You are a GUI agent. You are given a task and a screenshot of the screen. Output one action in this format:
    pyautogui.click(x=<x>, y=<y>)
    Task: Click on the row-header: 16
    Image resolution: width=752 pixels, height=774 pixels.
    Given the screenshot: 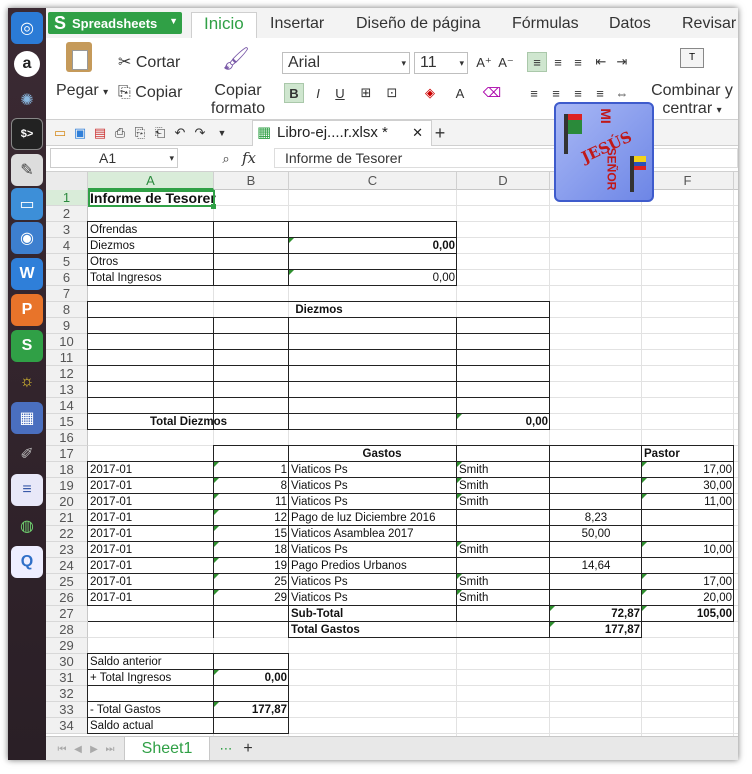 What is the action you would take?
    pyautogui.click(x=67, y=438)
    